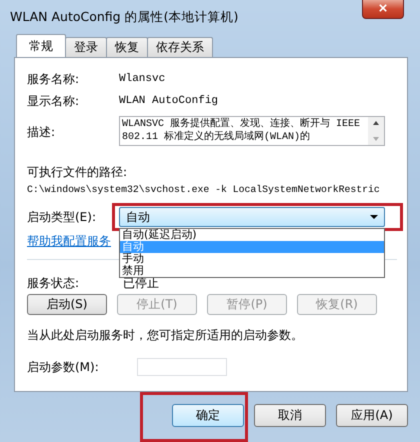  Describe the element at coordinates (41, 132) in the screenshot. I see `field-label: 描述:` at that location.